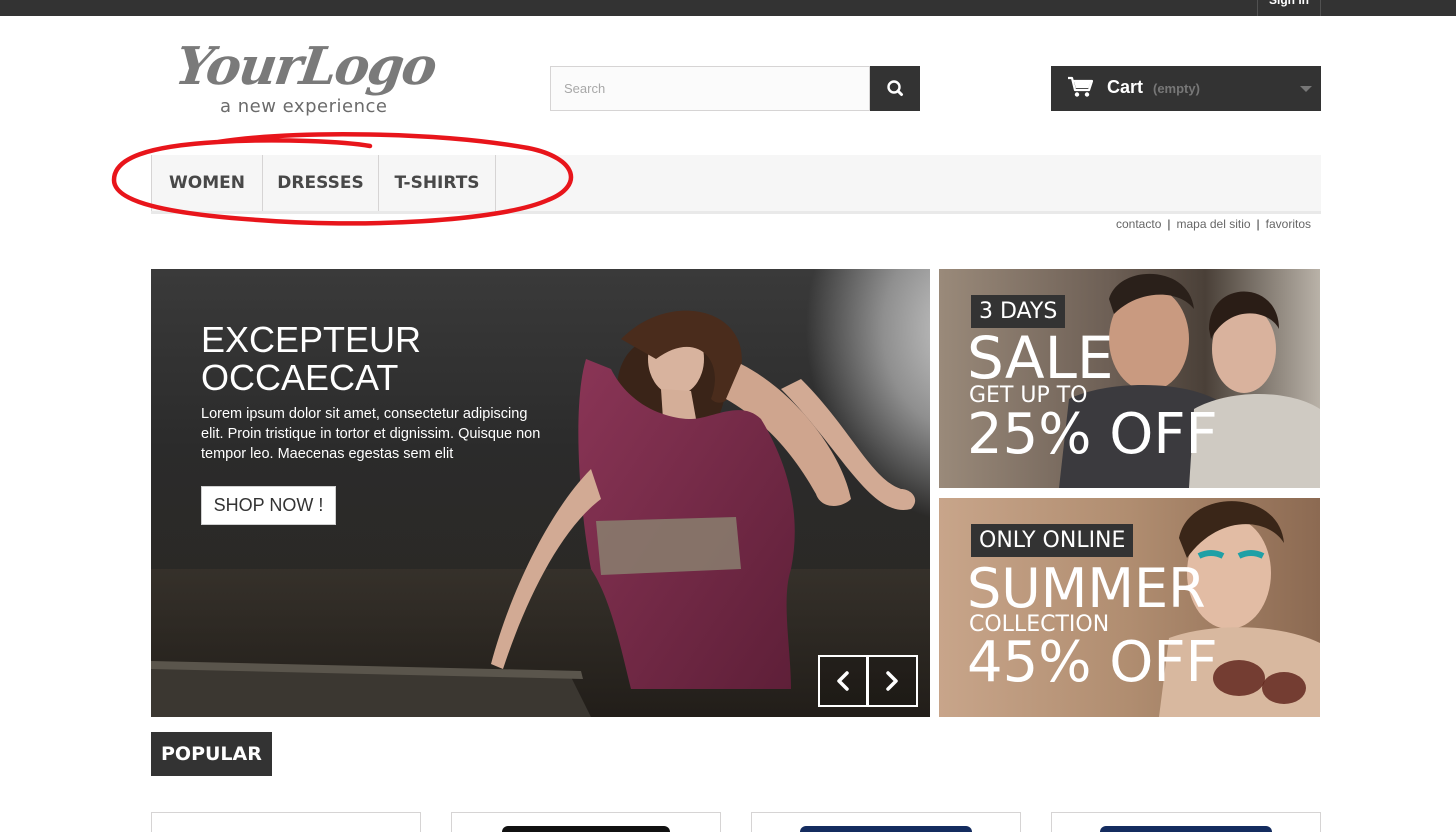 This screenshot has height=832, width=1456. I want to click on search-input, so click(710, 88).